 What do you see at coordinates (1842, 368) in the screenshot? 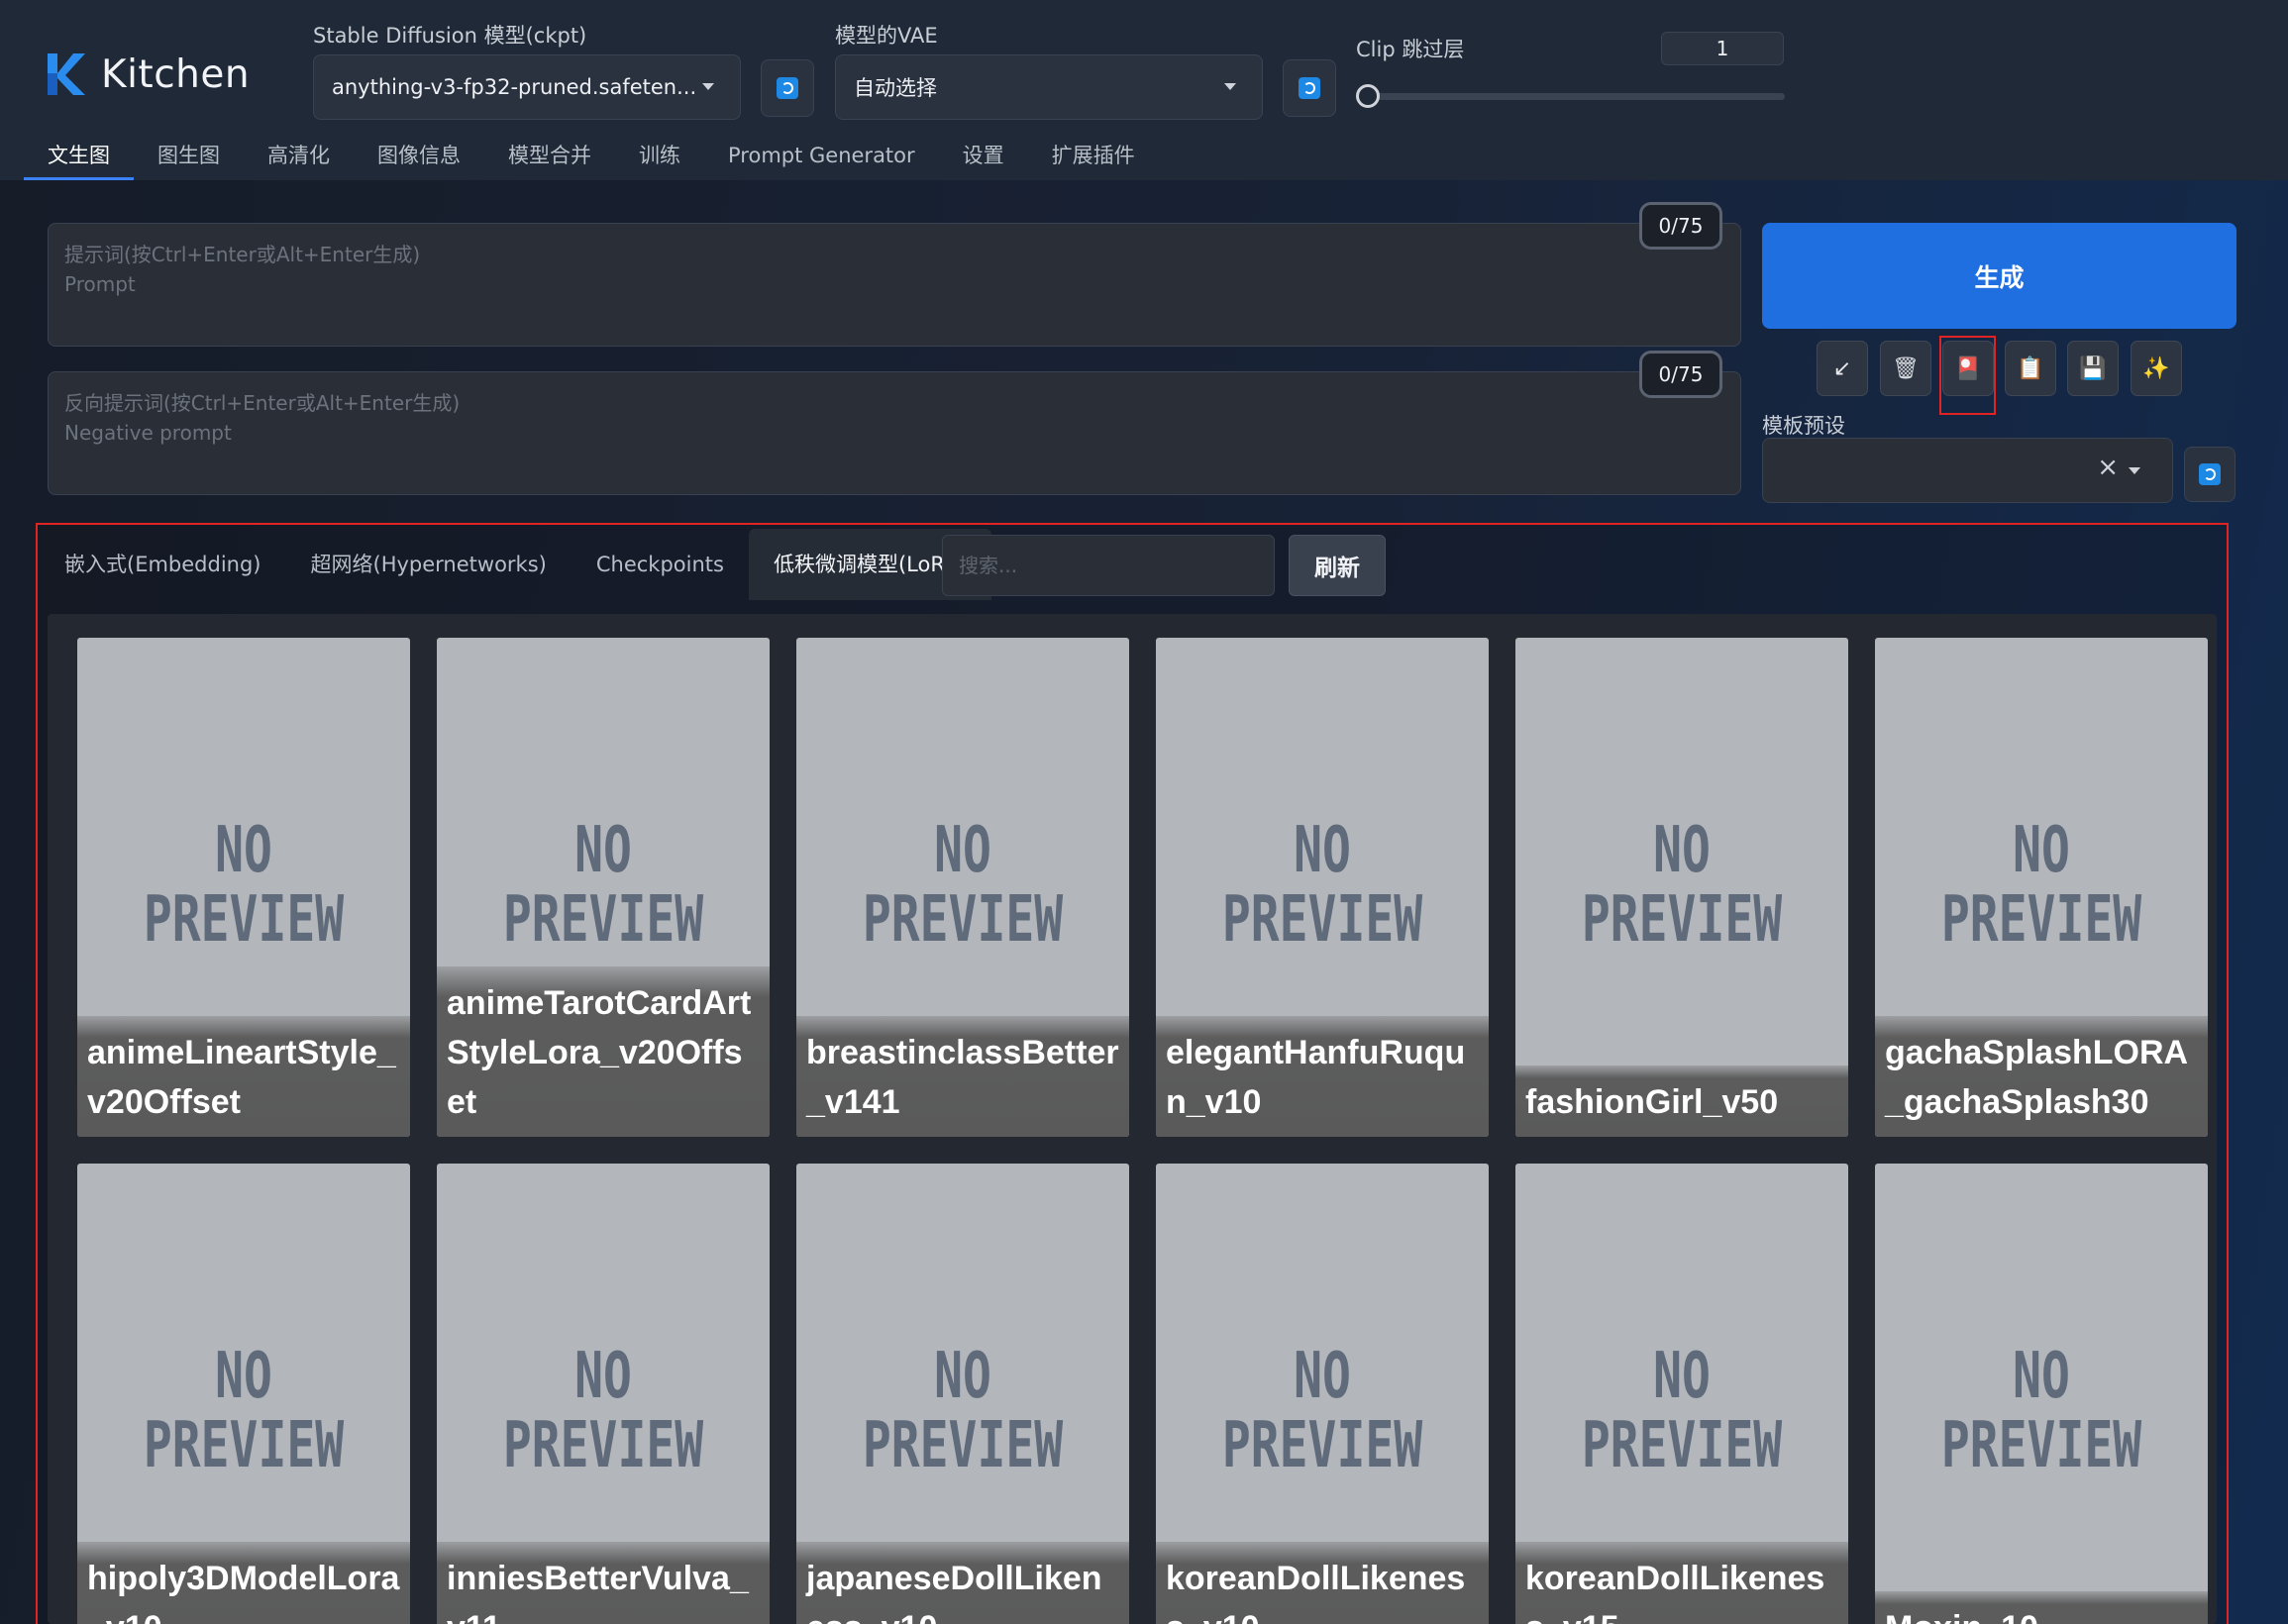
I see `read-params-button: ↙` at bounding box center [1842, 368].